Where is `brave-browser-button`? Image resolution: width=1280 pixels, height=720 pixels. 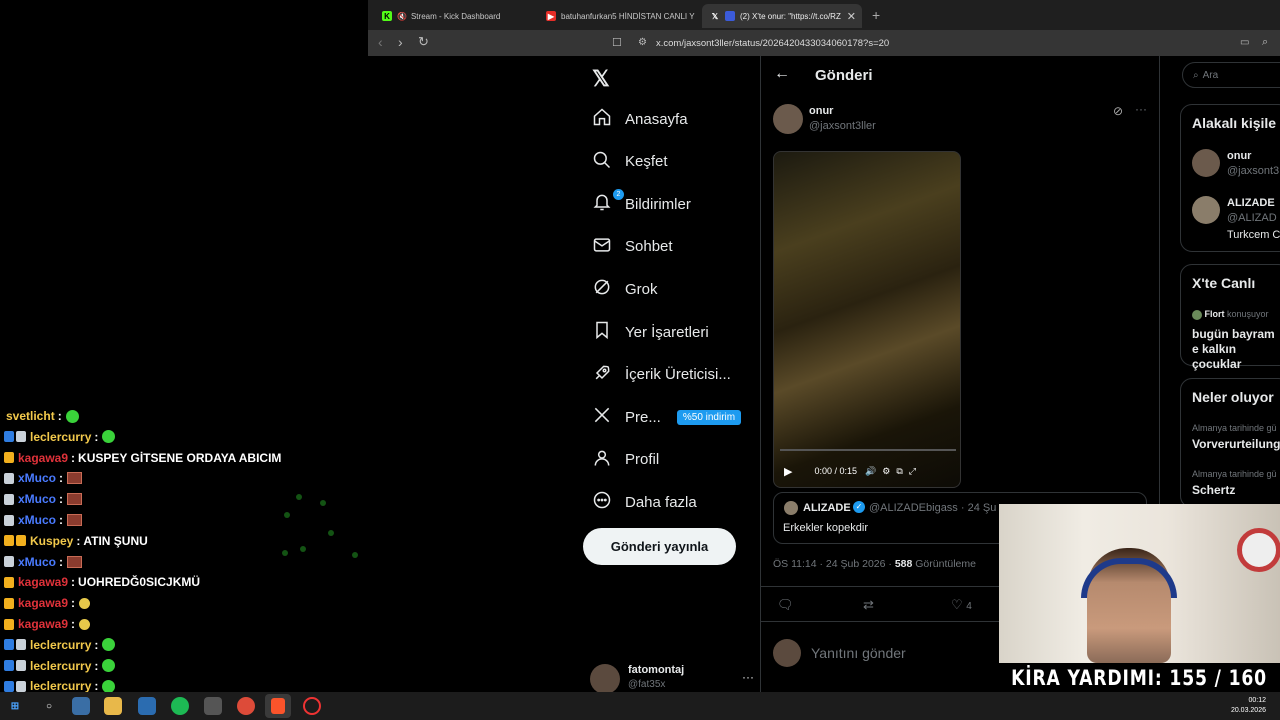 brave-browser-button is located at coordinates (278, 706).